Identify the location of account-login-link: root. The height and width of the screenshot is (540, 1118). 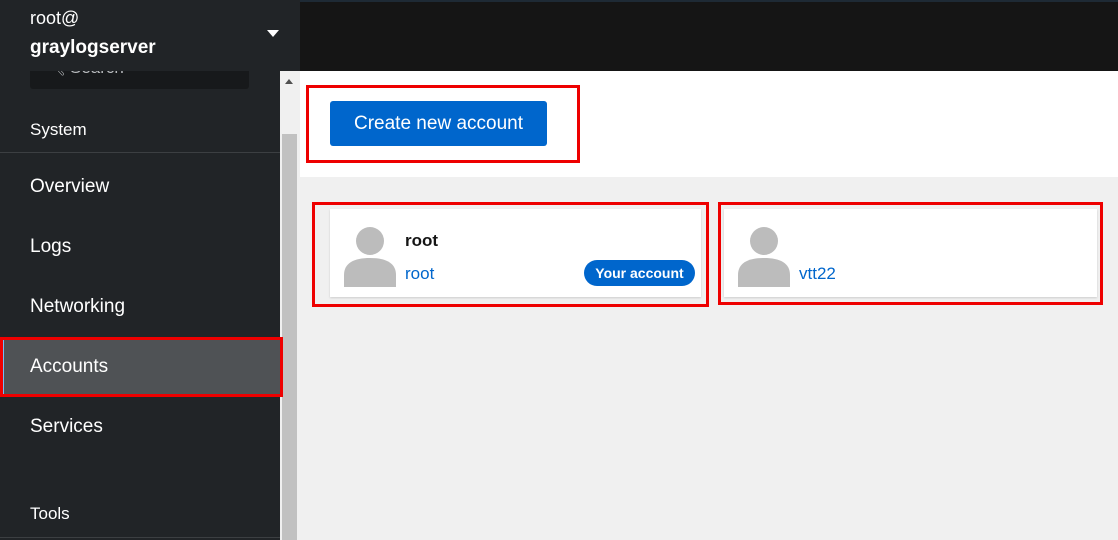
(419, 274).